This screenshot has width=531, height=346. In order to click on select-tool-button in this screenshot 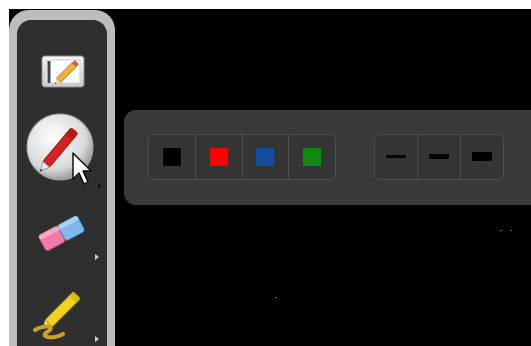, I will do `click(62, 71)`.